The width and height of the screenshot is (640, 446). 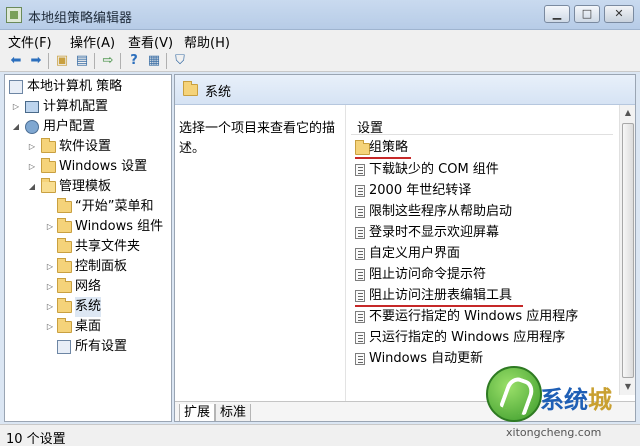 What do you see at coordinates (370, 128) in the screenshot?
I see `column-header-label: 设置` at bounding box center [370, 128].